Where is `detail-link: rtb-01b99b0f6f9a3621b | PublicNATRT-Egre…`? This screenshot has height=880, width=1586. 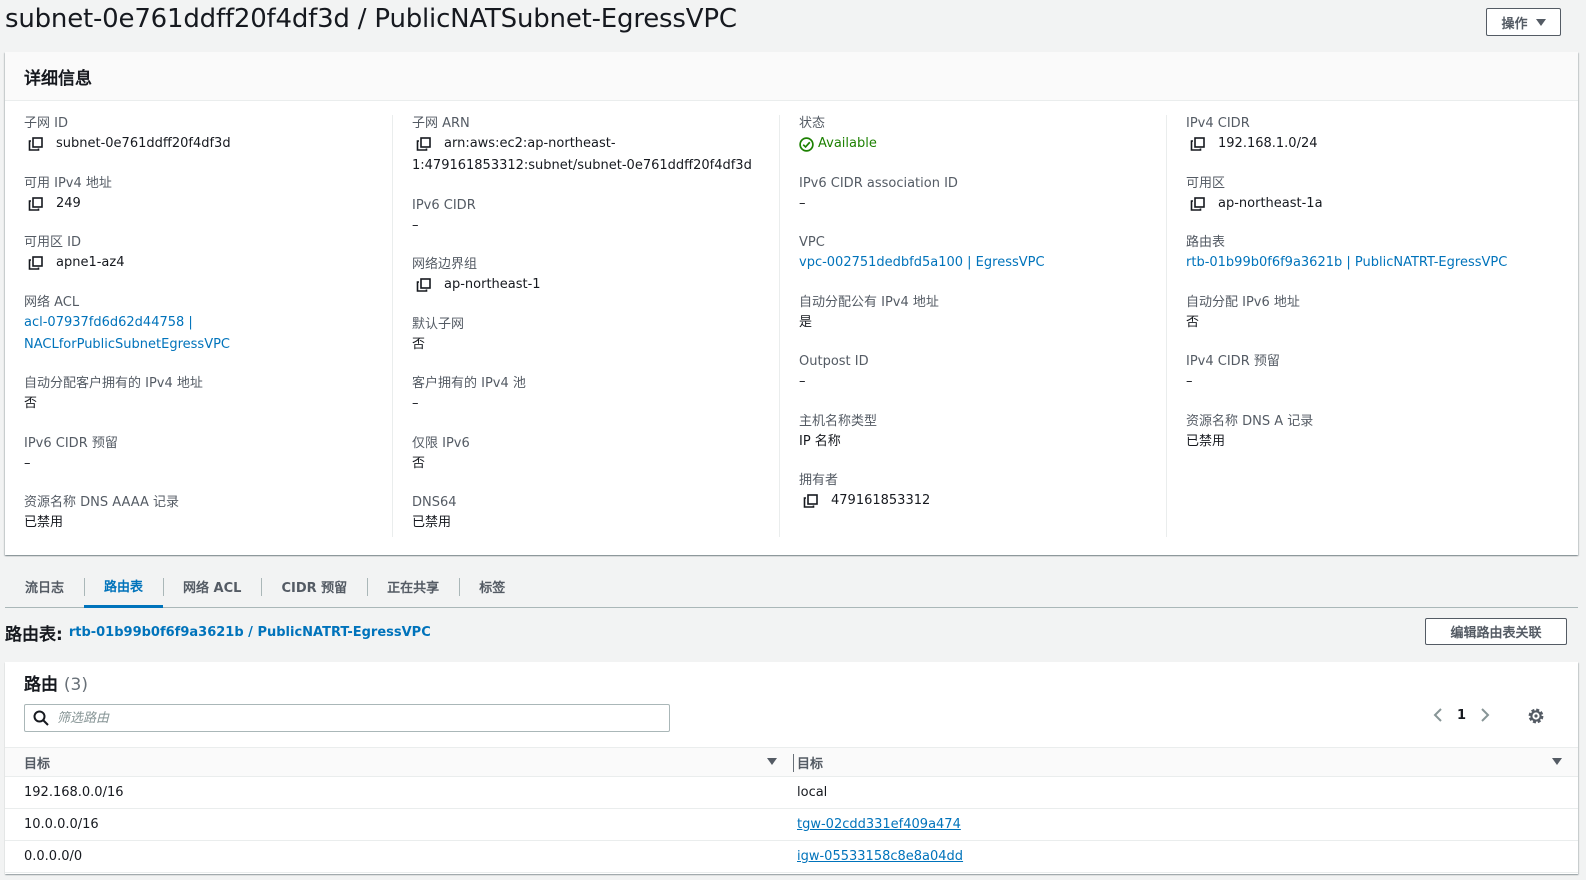
detail-link: rtb-01b99b0f6f9a3621b | PublicNATRT-Egre… is located at coordinates (1346, 263).